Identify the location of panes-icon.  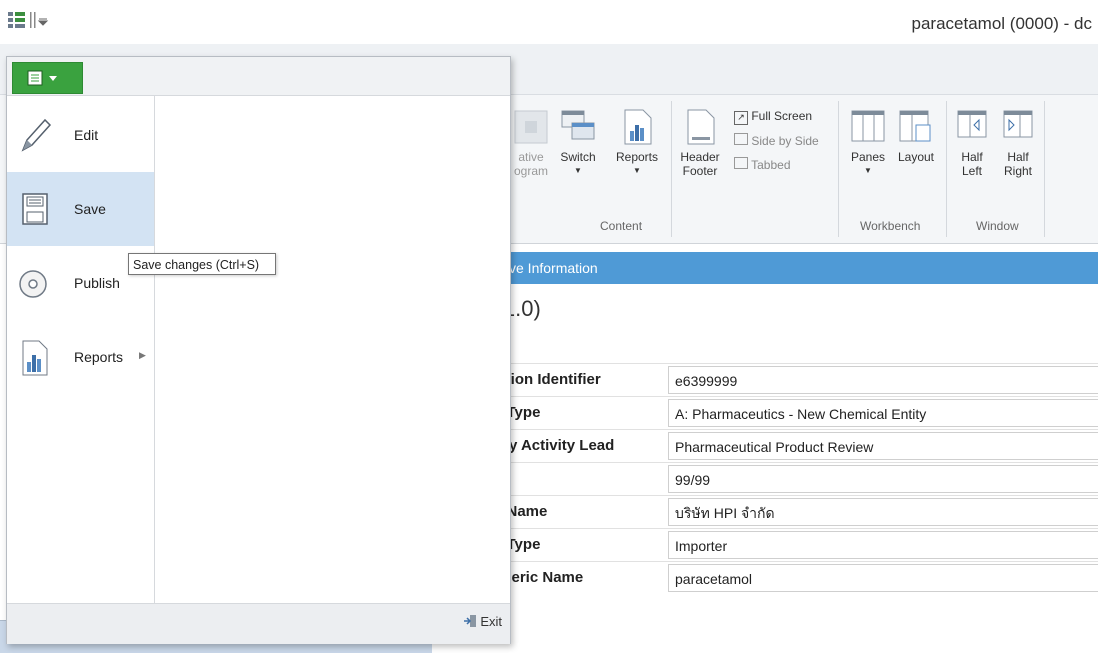
(868, 126).